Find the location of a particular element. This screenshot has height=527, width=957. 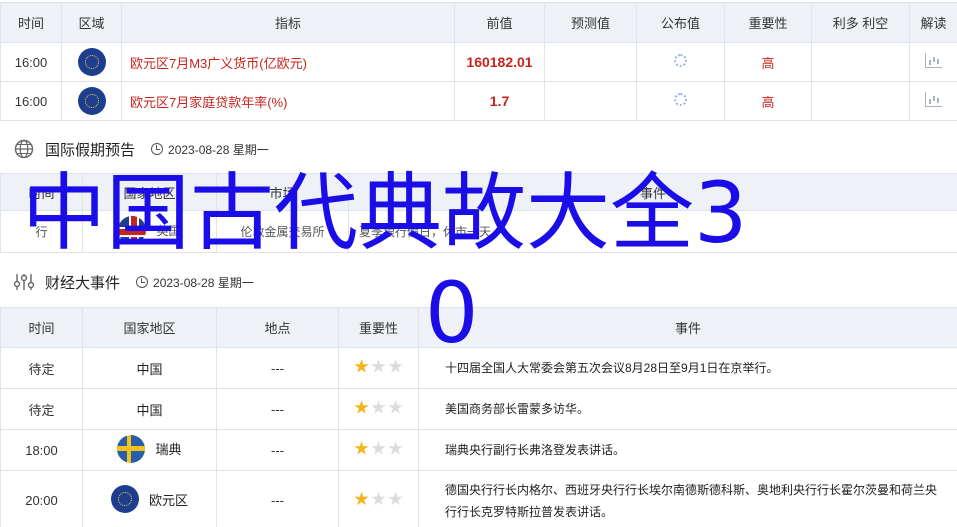

event-text: 十四届全国人大常委会第五次会议8月28日至9月1日在京举行。 is located at coordinates (687, 368).